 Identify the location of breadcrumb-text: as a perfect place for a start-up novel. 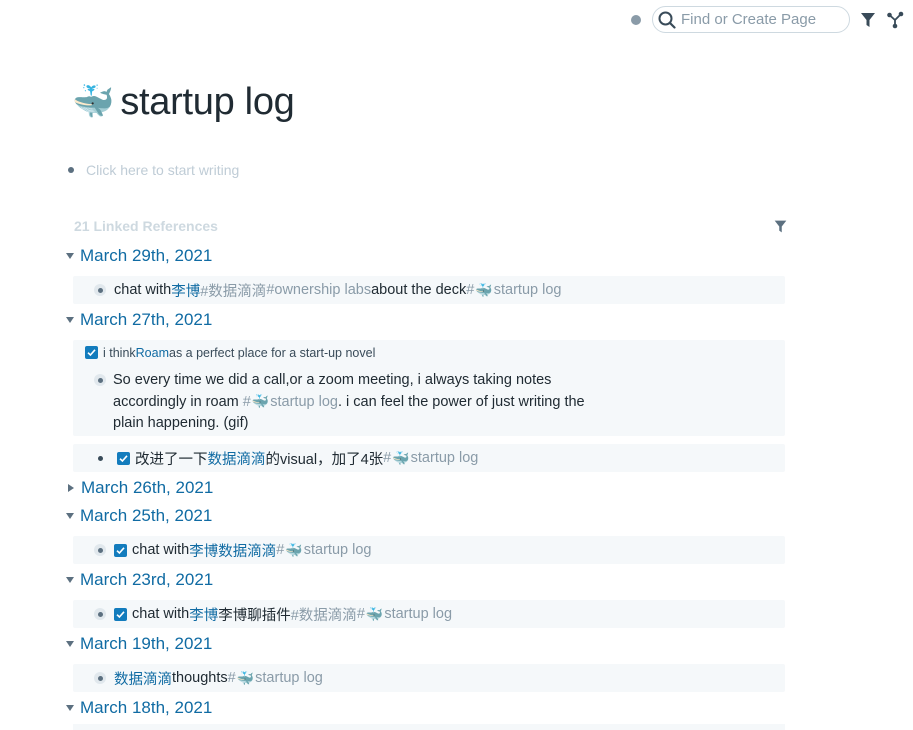
(272, 352).